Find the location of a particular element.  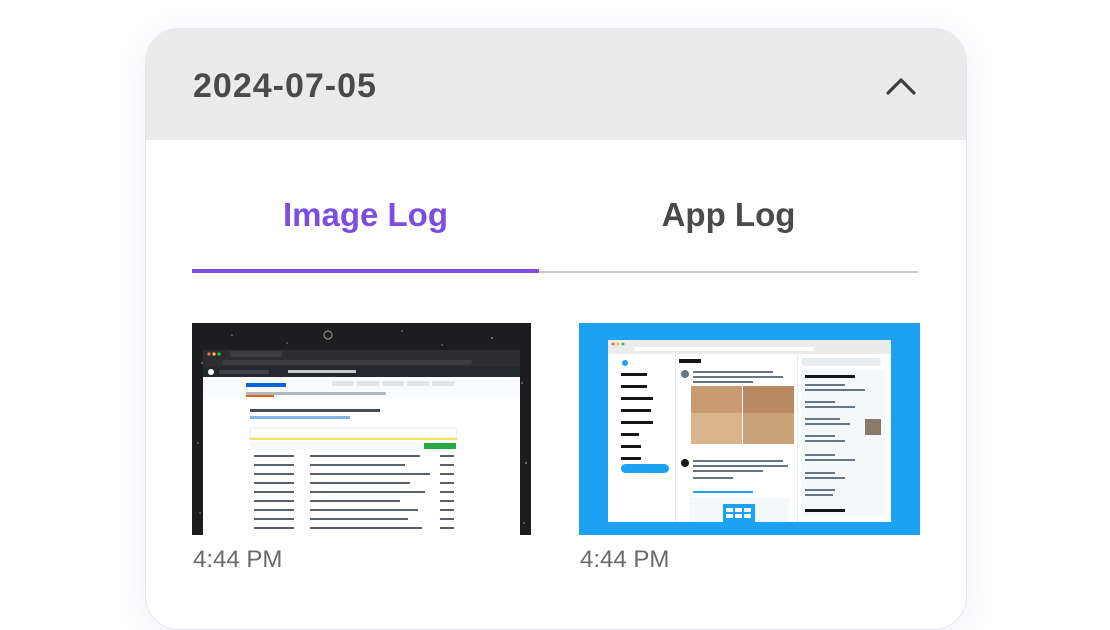

chevron-up-icon is located at coordinates (901, 86).